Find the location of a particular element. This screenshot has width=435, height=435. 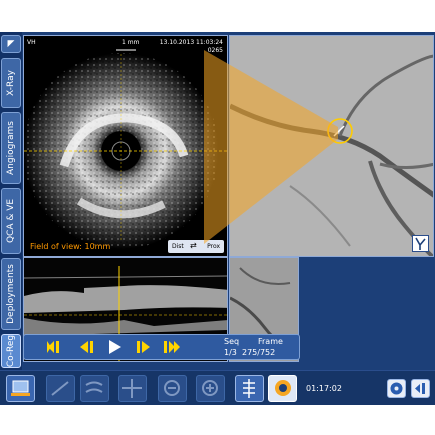

pan-tool-button is located at coordinates (132, 388).